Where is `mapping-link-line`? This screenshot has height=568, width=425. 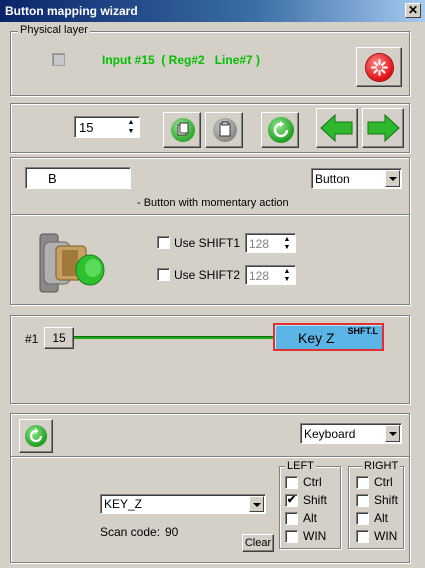 mapping-link-line is located at coordinates (174, 337).